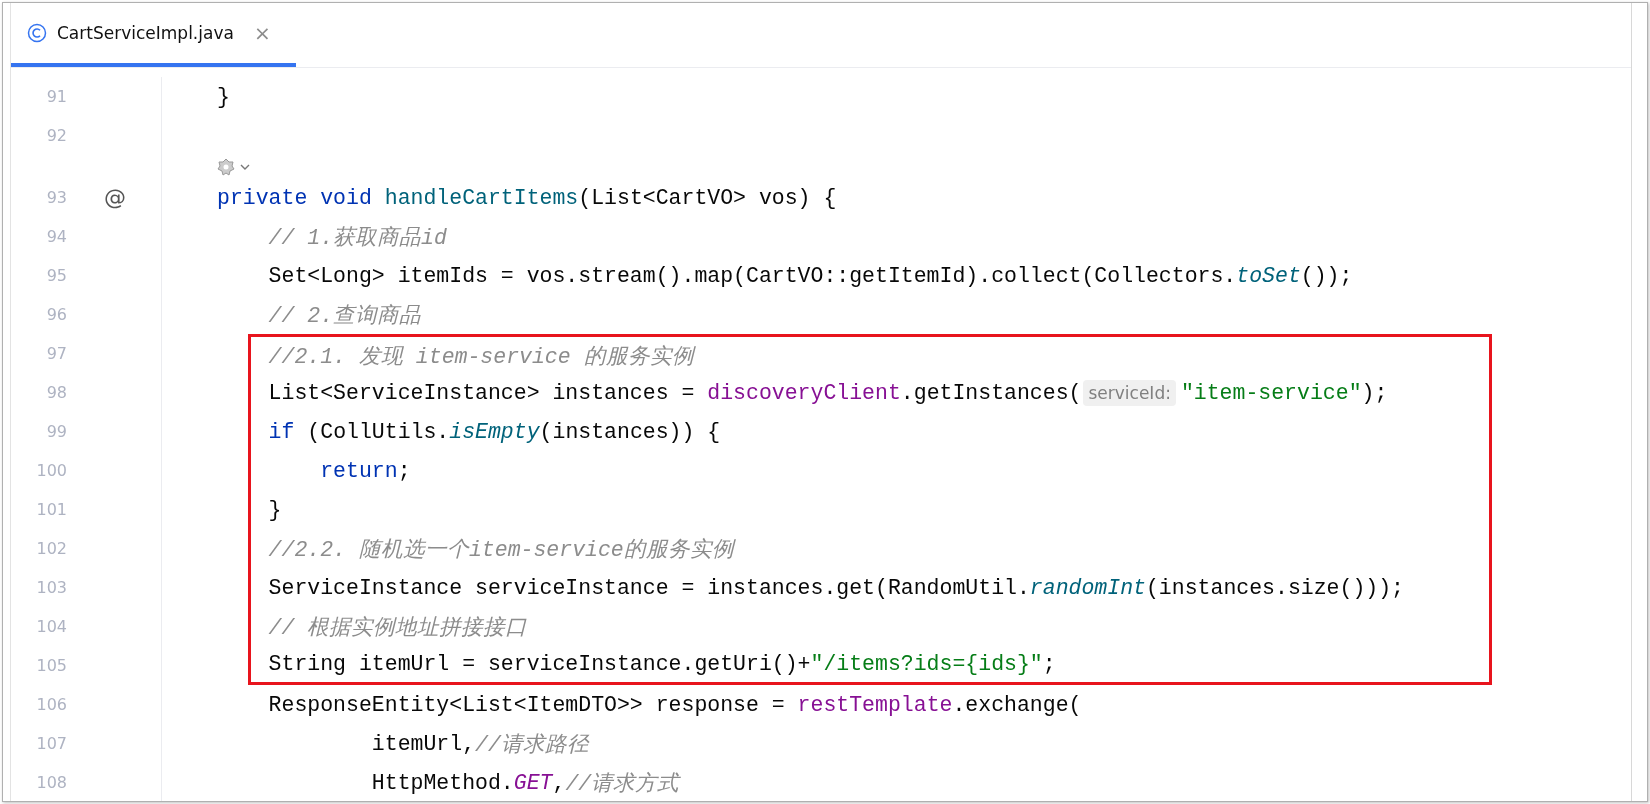 The image size is (1650, 804). I want to click on code-text: HttpMethod., so click(442, 782).